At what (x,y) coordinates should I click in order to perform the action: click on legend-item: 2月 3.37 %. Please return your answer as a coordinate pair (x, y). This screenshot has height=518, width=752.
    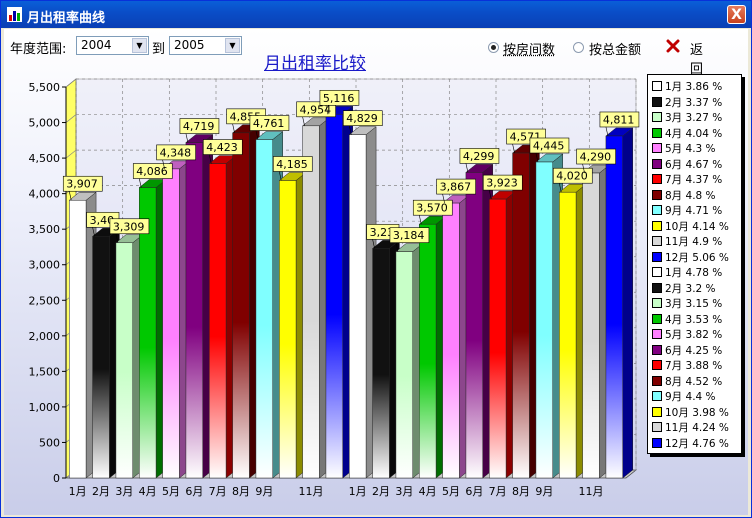
    Looking at the image, I should click on (687, 102).